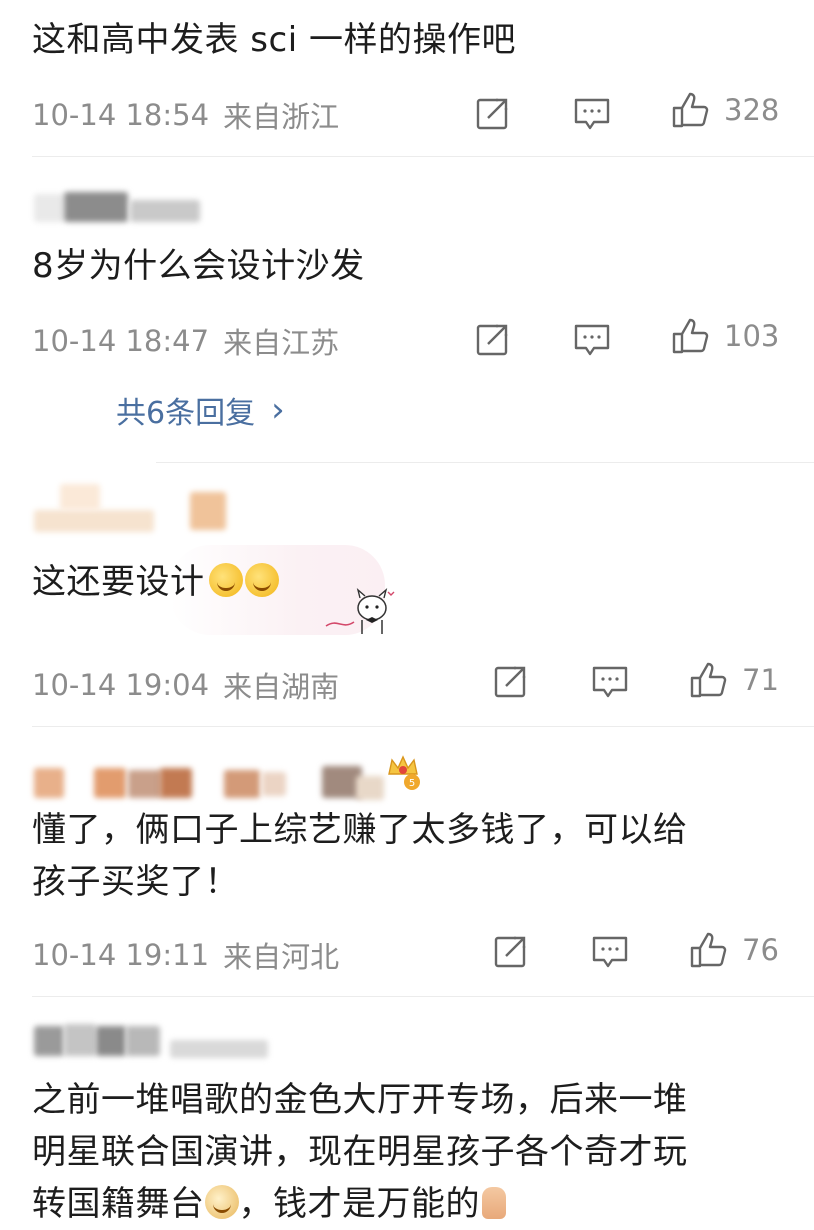 The image size is (814, 1230). I want to click on comment-meta: 10-14 19:04 来自湖南, so click(185, 685).